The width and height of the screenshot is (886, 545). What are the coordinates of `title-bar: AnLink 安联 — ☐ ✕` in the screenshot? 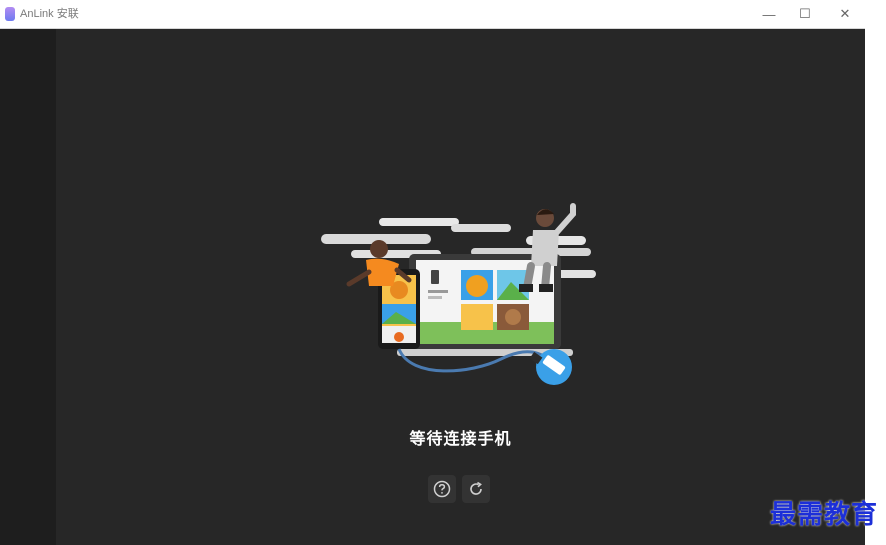 It's located at (432, 14).